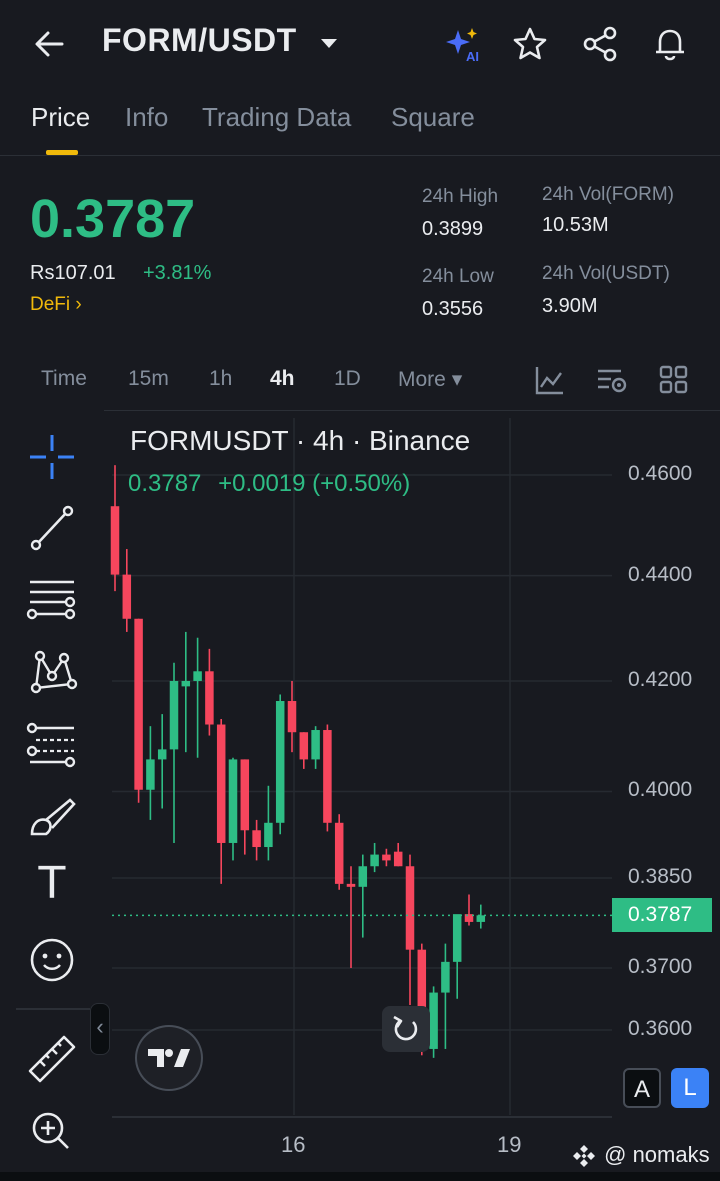 Image resolution: width=720 pixels, height=1181 pixels. What do you see at coordinates (642, 1088) in the screenshot?
I see `auto-scale-button: A` at bounding box center [642, 1088].